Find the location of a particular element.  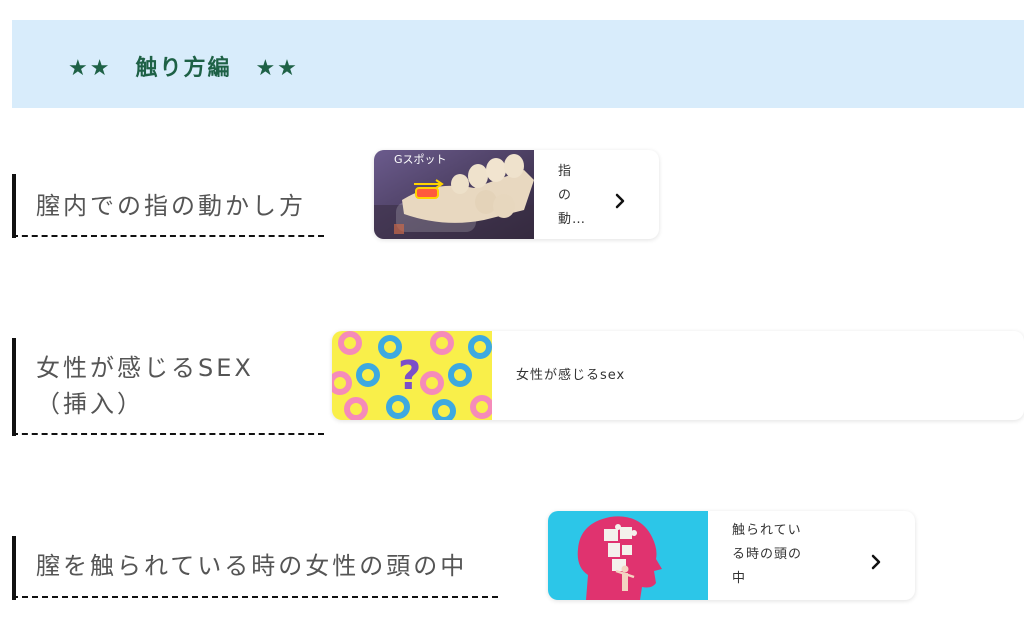

related-article-card: ? 女性が感じるsex is located at coordinates (678, 375).